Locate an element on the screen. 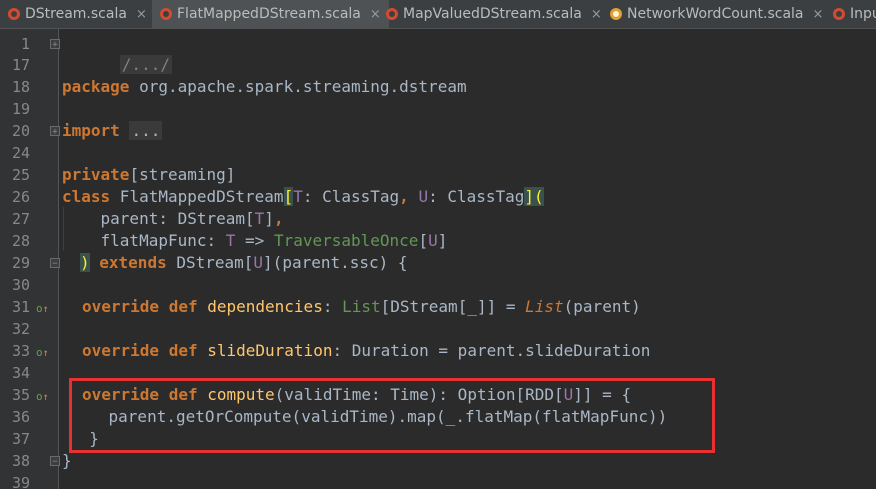  tab-label: DStream.scala is located at coordinates (76, 14).